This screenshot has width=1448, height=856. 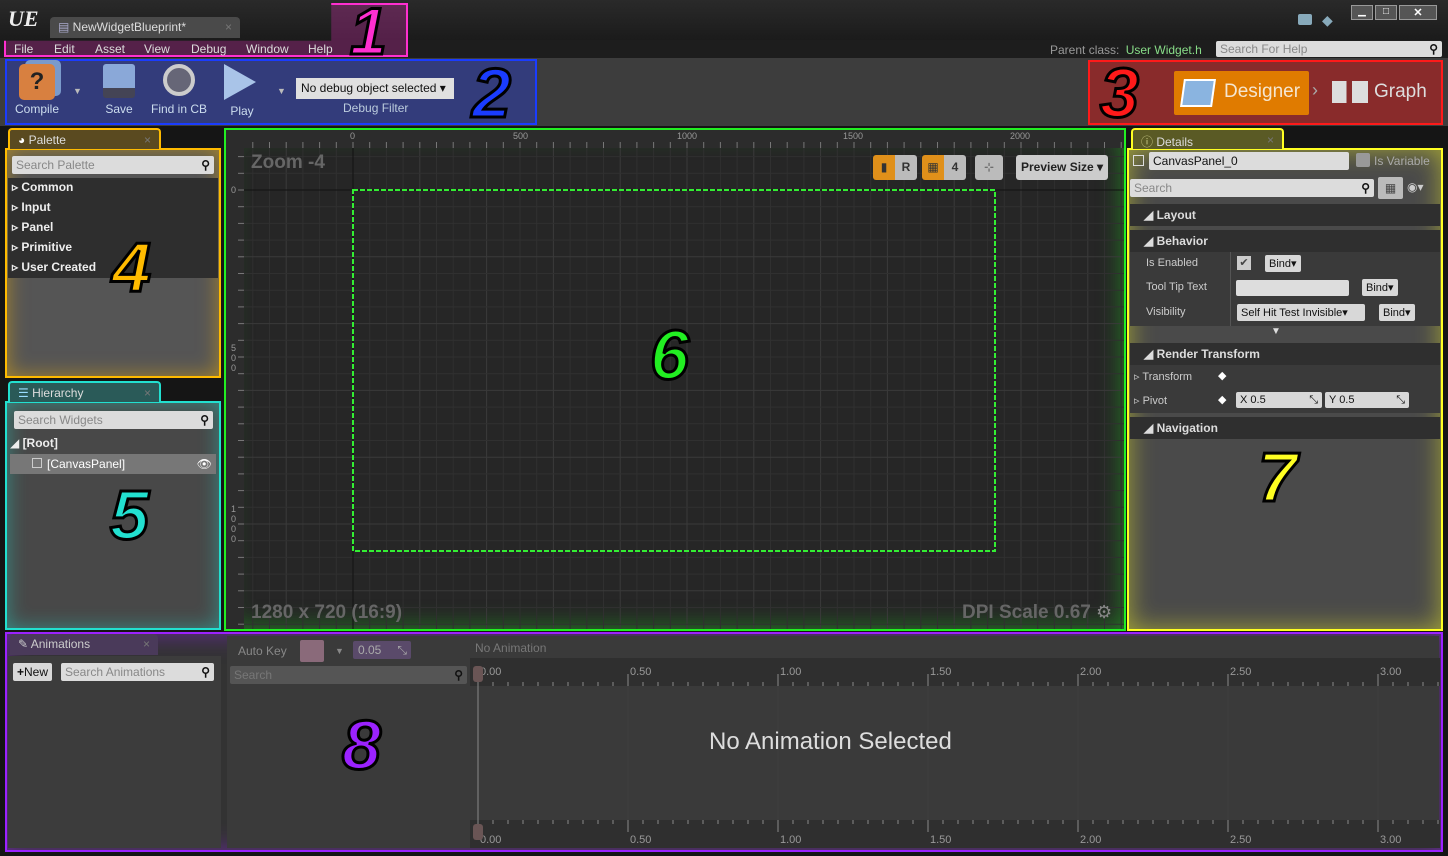 I want to click on property-matrix-button: ▦, so click(x=1390, y=188).